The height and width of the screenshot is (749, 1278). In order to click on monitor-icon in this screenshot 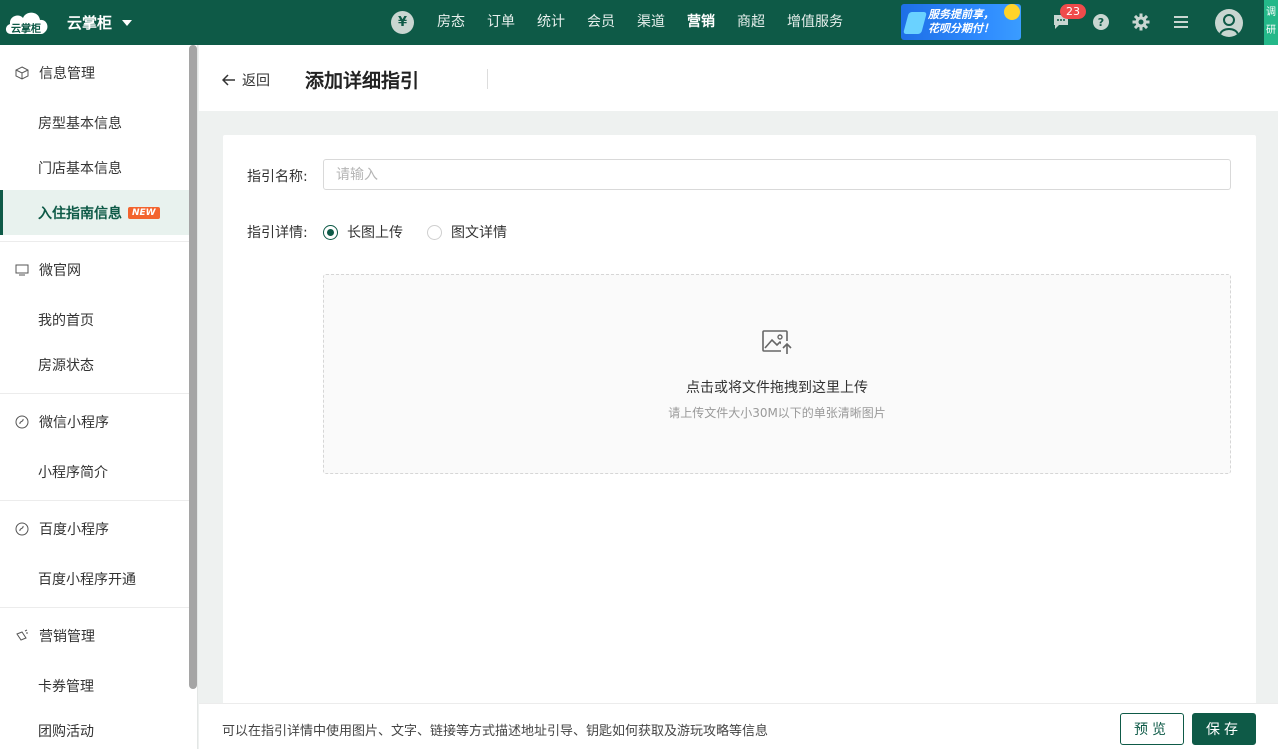, I will do `click(23, 270)`.